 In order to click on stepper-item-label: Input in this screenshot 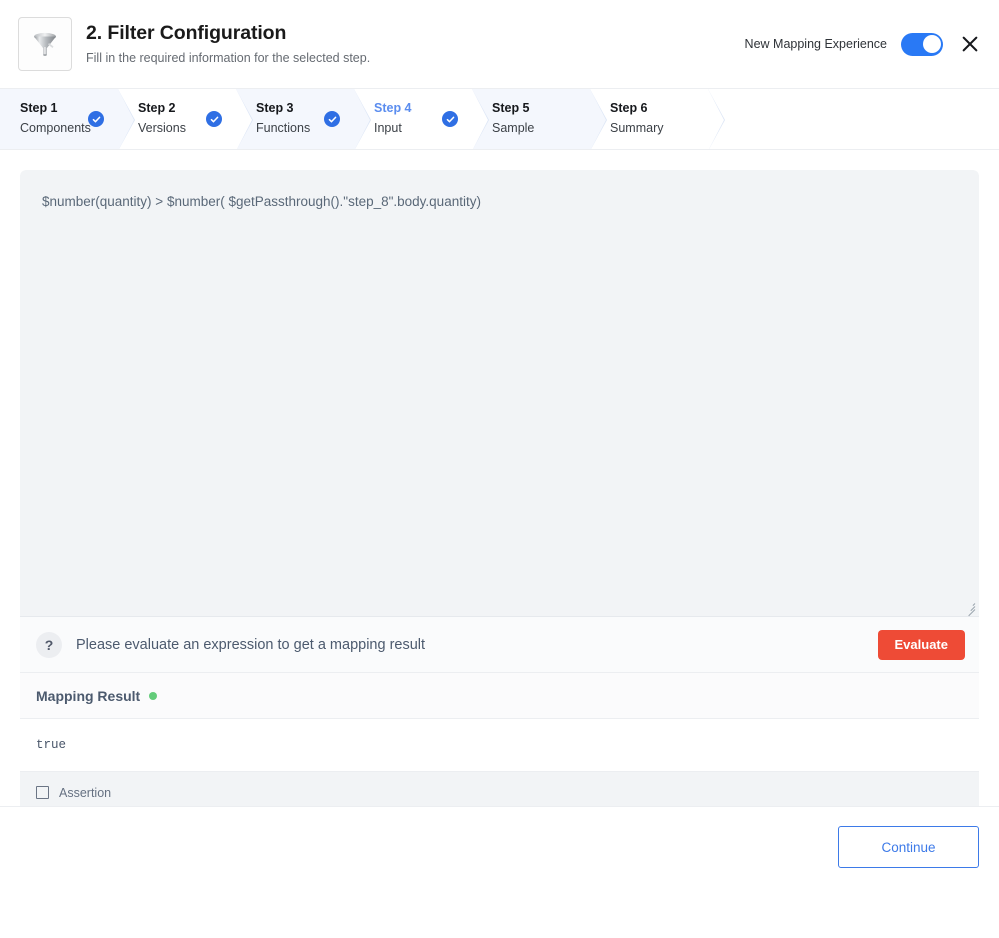, I will do `click(388, 128)`.